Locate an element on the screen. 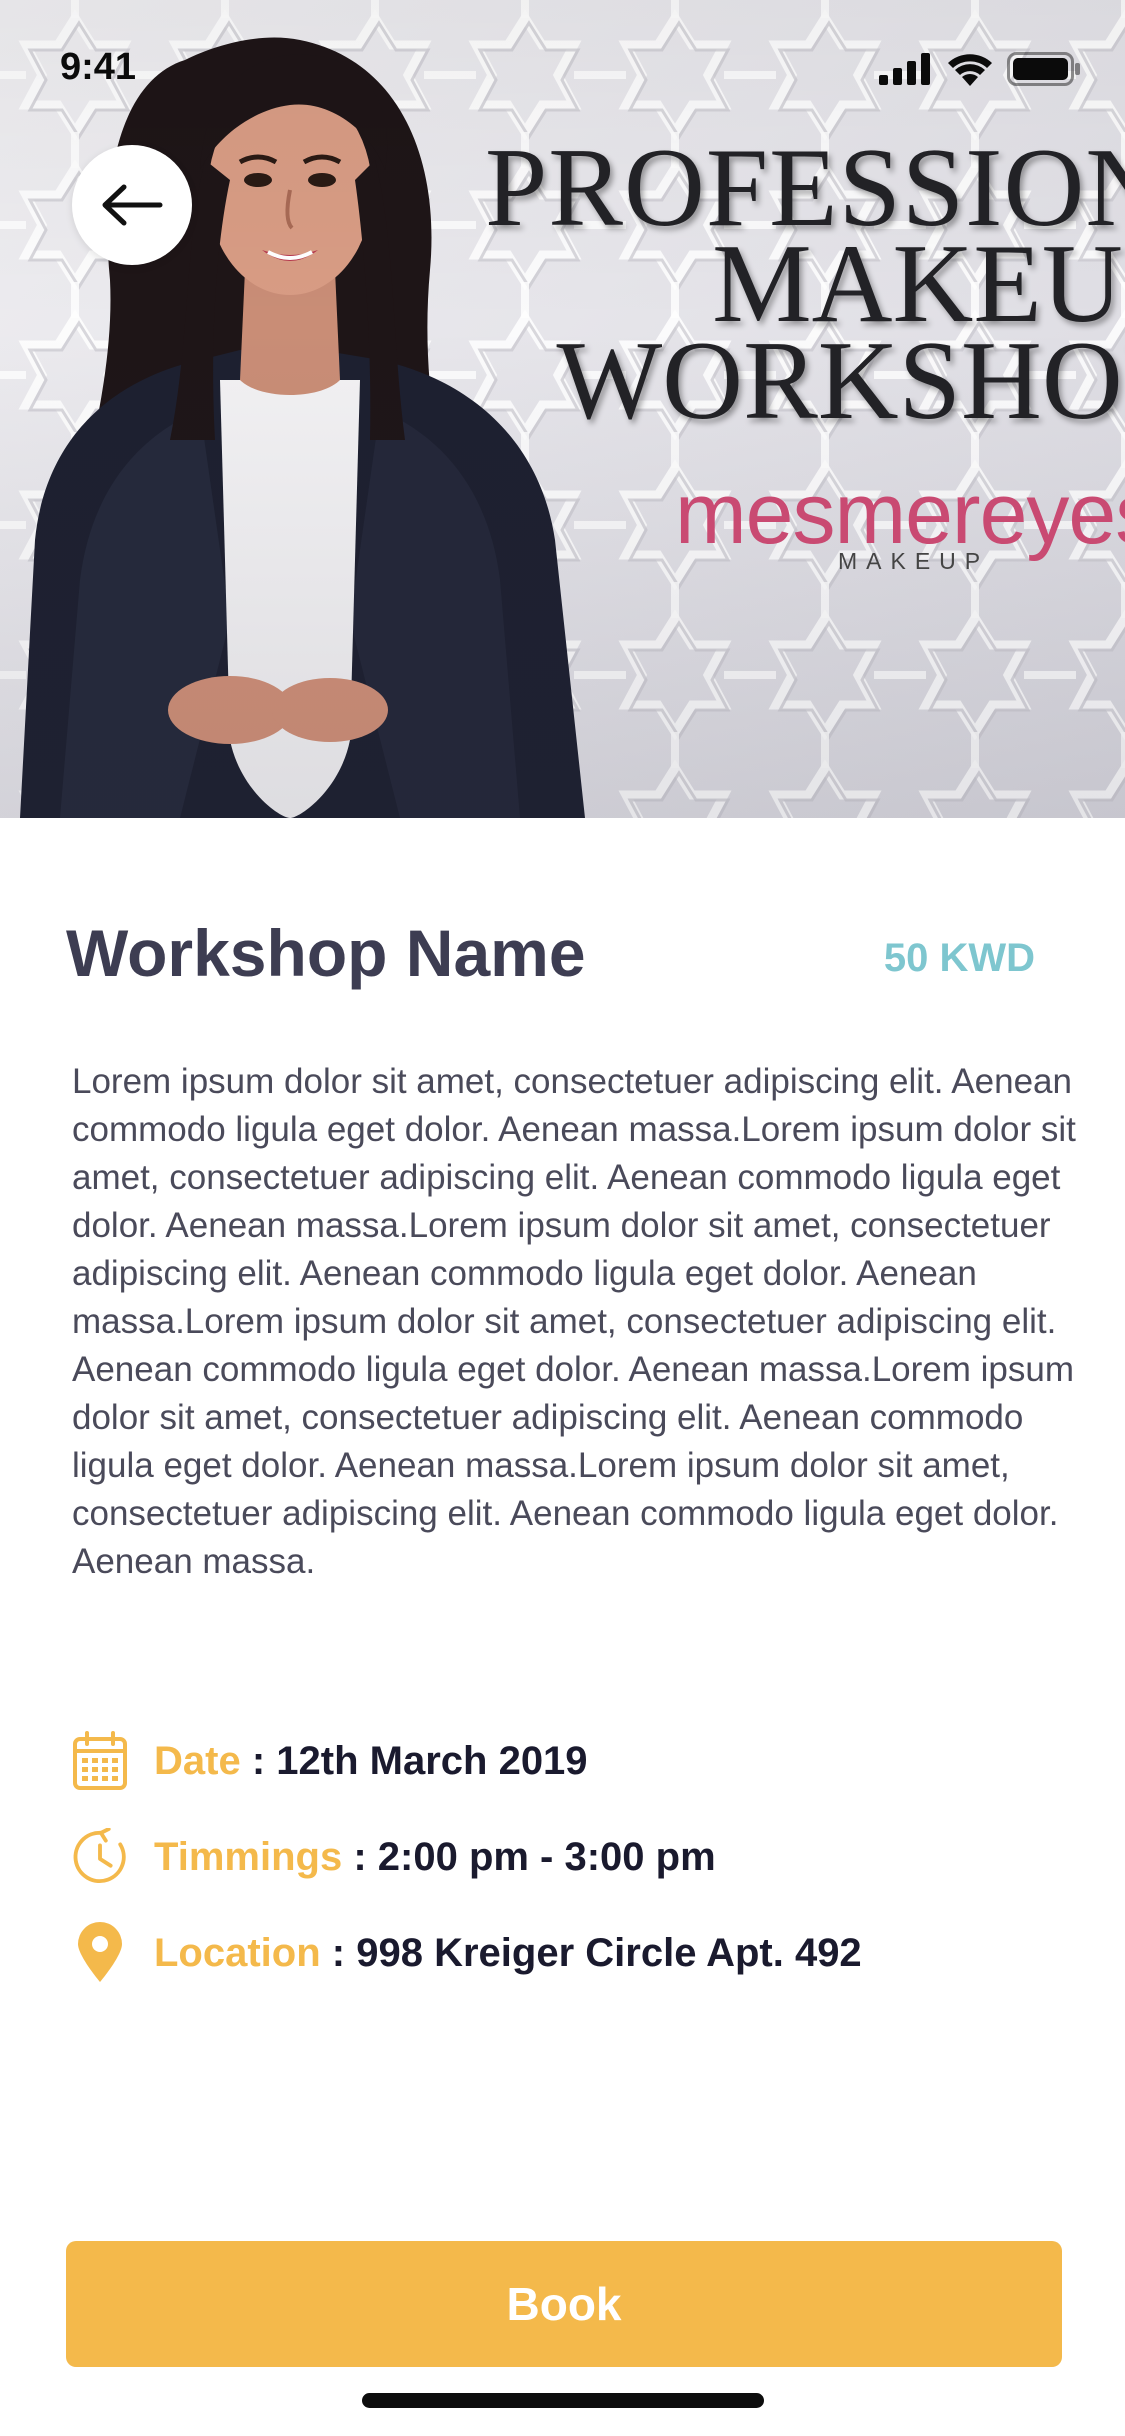 This screenshot has height=2436, width=1125. clock-icon is located at coordinates (100, 1857).